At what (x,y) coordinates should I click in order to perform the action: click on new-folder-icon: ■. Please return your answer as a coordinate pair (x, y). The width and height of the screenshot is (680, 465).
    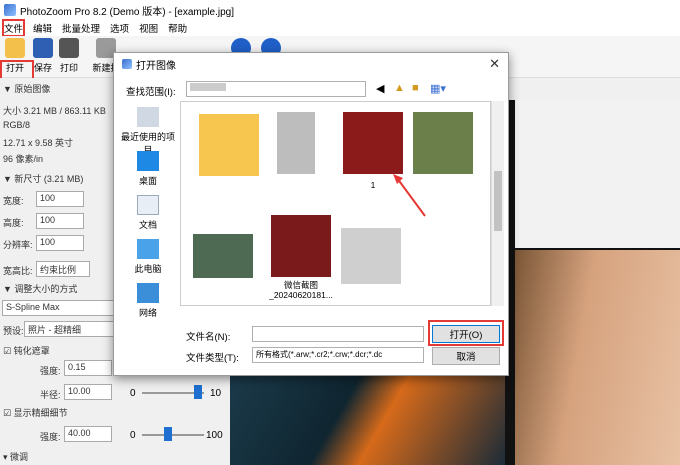
    Looking at the image, I should click on (415, 88).